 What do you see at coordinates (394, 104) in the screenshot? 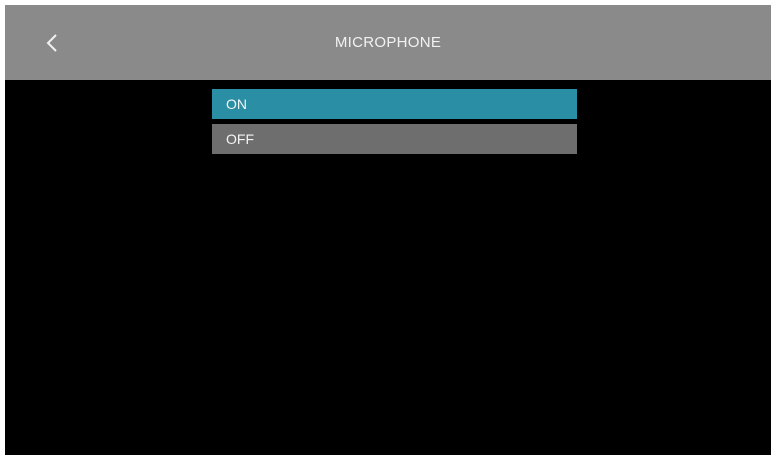
I see `option-on: ON` at bounding box center [394, 104].